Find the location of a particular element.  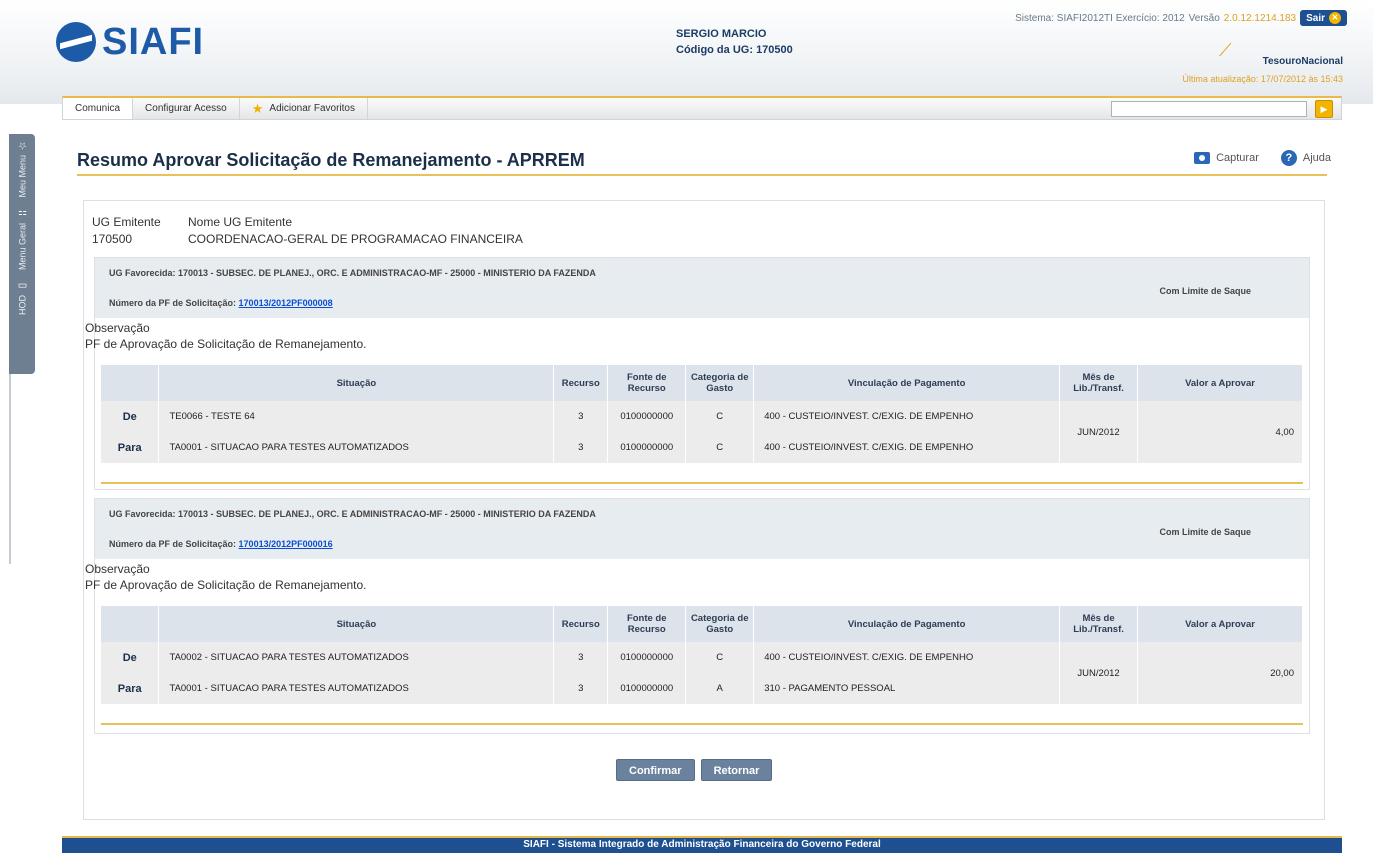

back-button: Retornar is located at coordinates (736, 770).